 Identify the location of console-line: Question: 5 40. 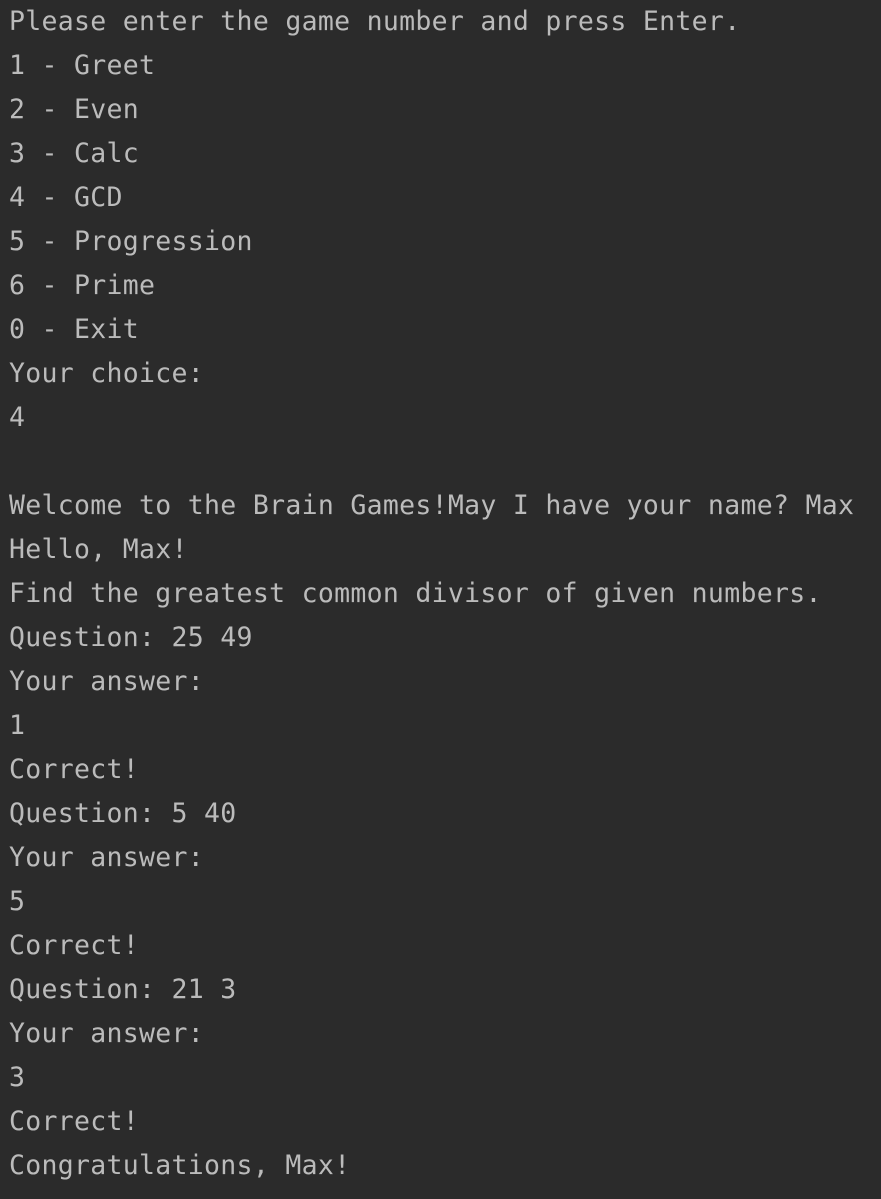
(123, 813).